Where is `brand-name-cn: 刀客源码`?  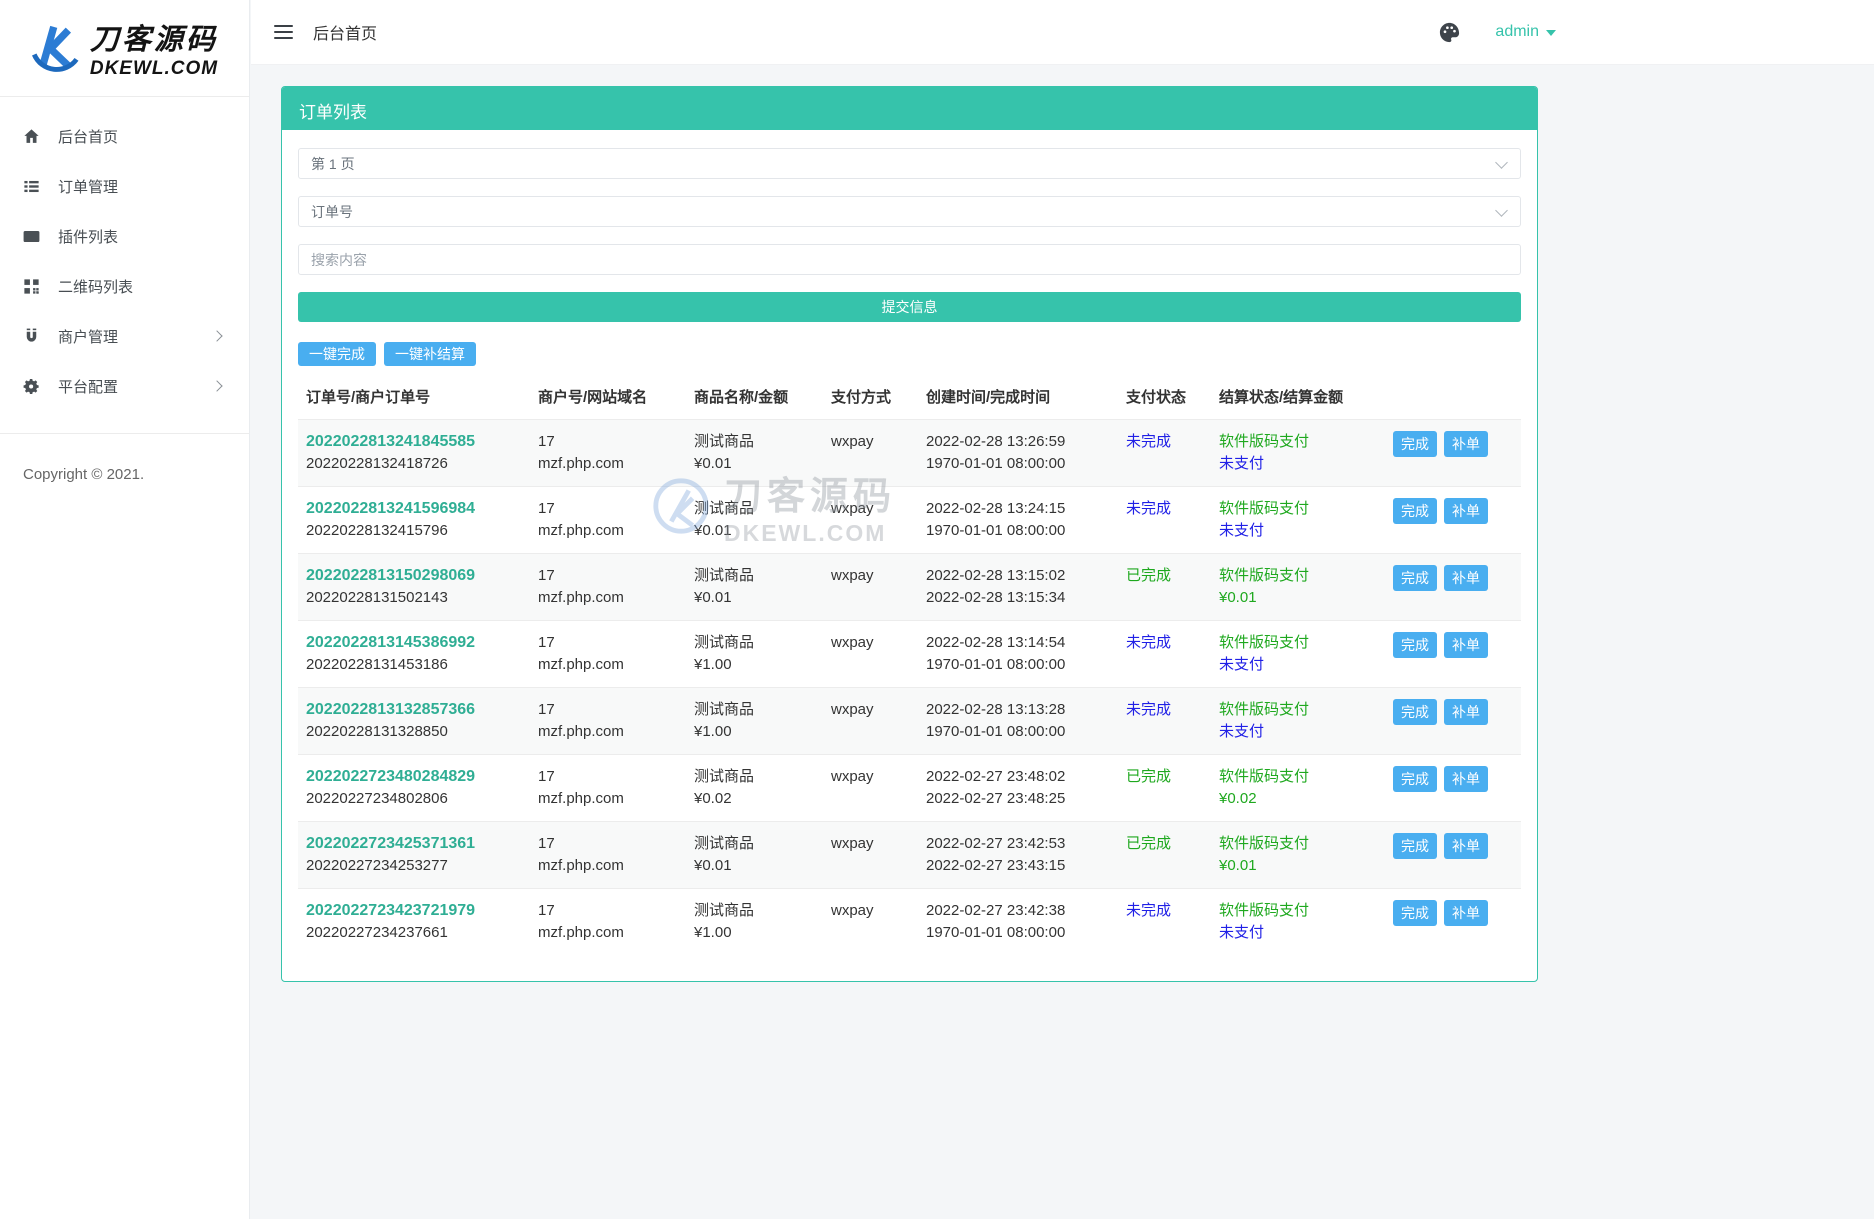
brand-name-cn: 刀客源码 is located at coordinates (153, 40).